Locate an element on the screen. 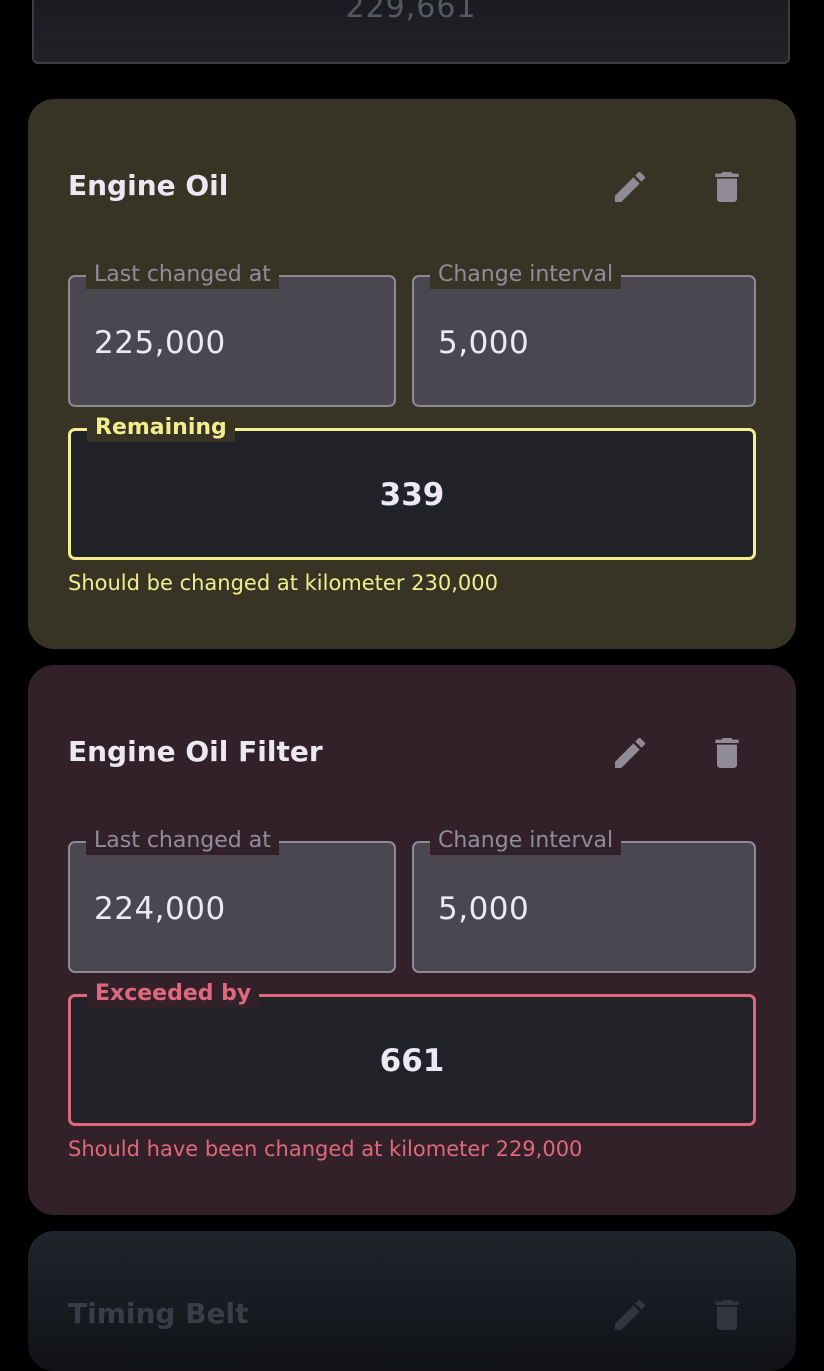 Image resolution: width=824 pixels, height=1371 pixels. remaining-field: Remaining 339 is located at coordinates (412, 487).